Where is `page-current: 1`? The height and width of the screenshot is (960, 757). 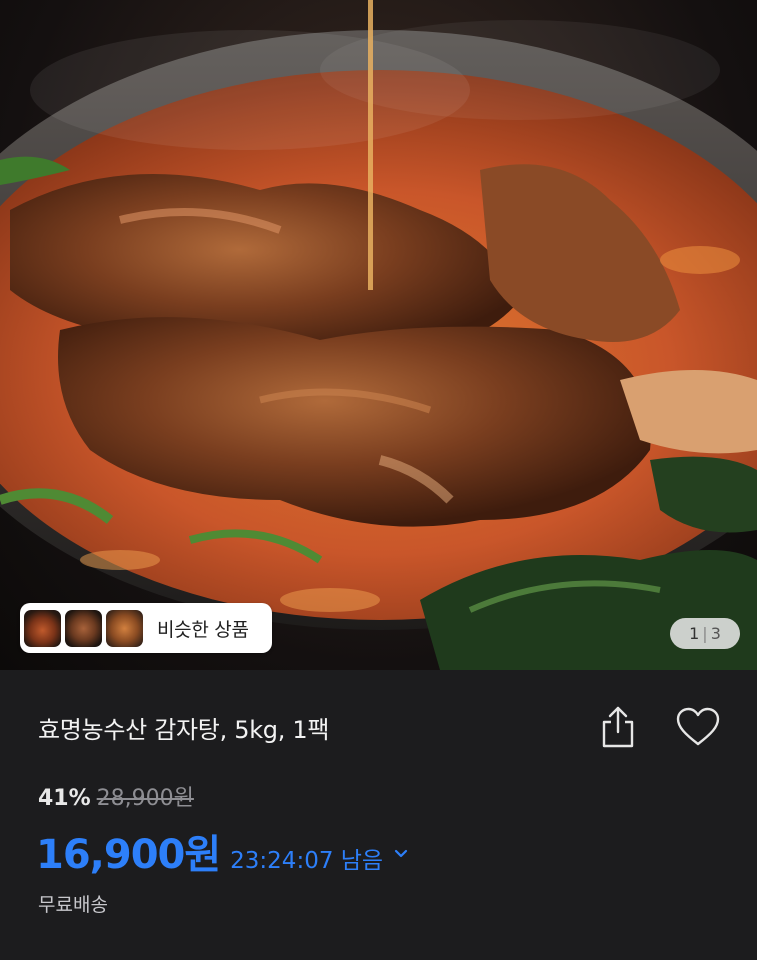 page-current: 1 is located at coordinates (694, 633).